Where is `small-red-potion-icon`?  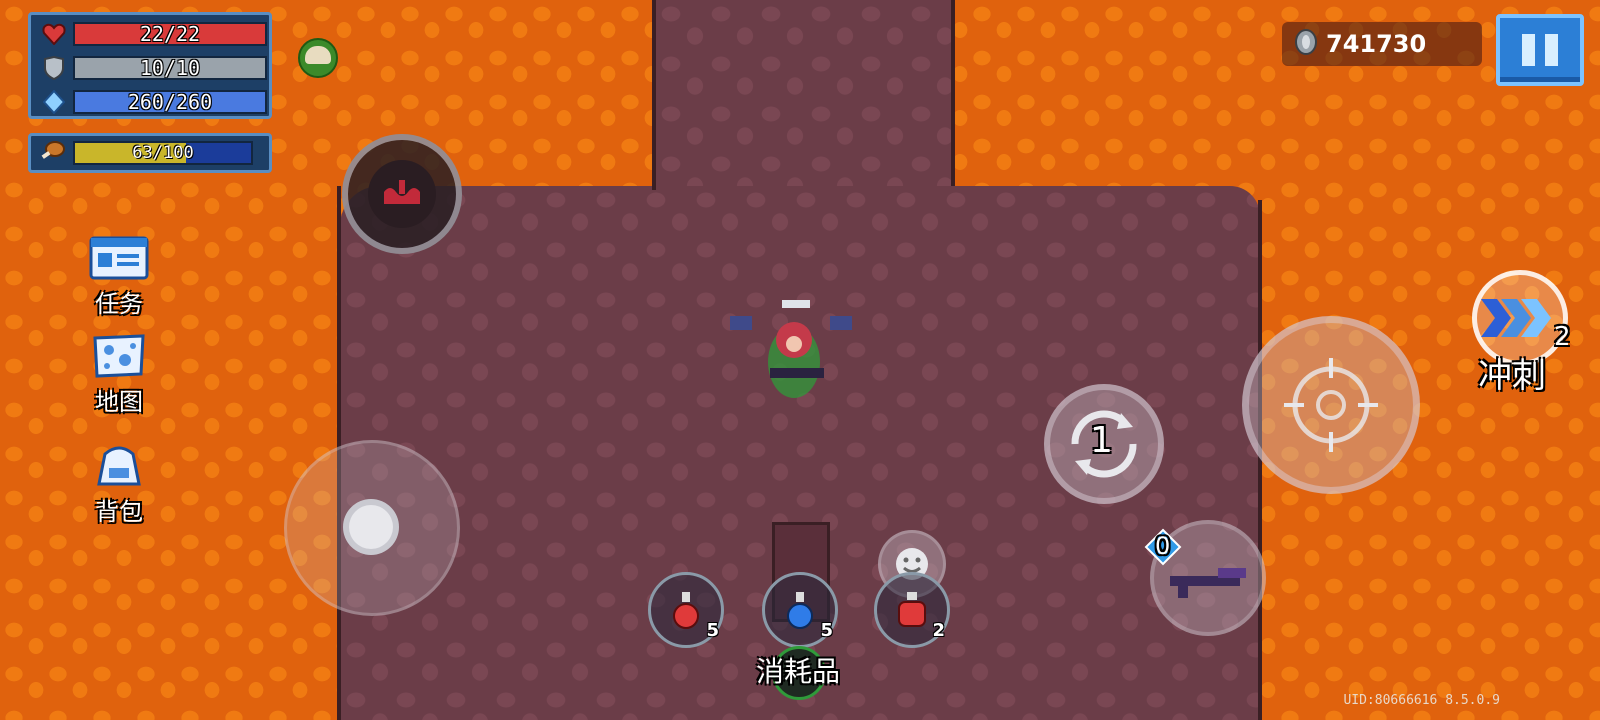 small-red-potion-icon is located at coordinates (686, 610).